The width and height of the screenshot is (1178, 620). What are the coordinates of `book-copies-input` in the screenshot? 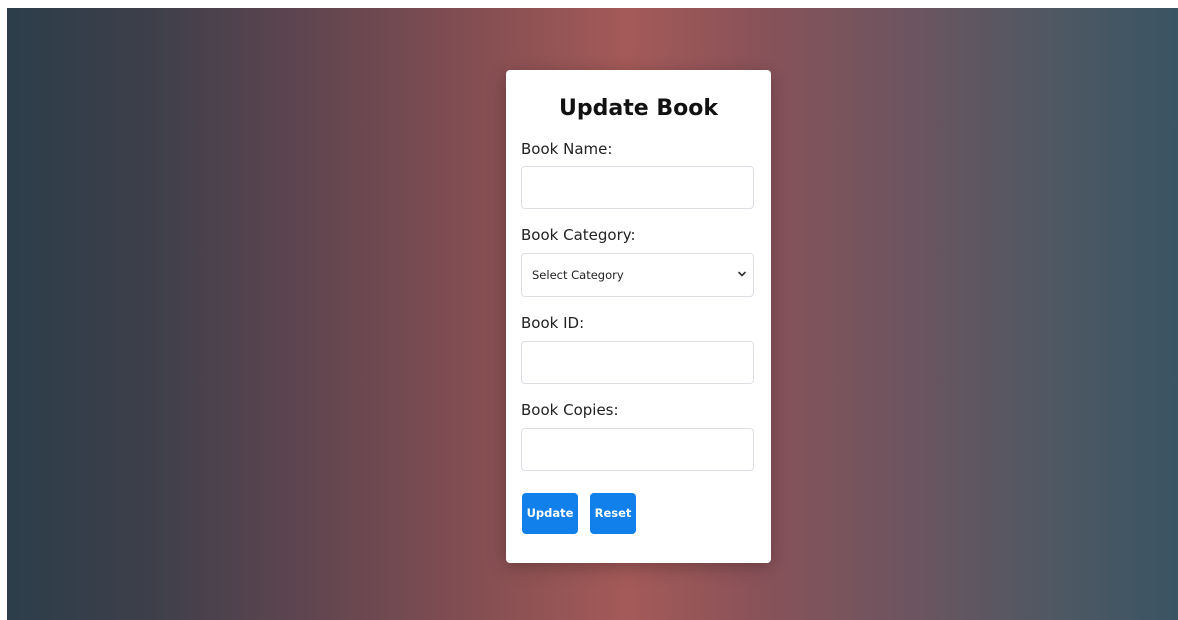 It's located at (637, 449).